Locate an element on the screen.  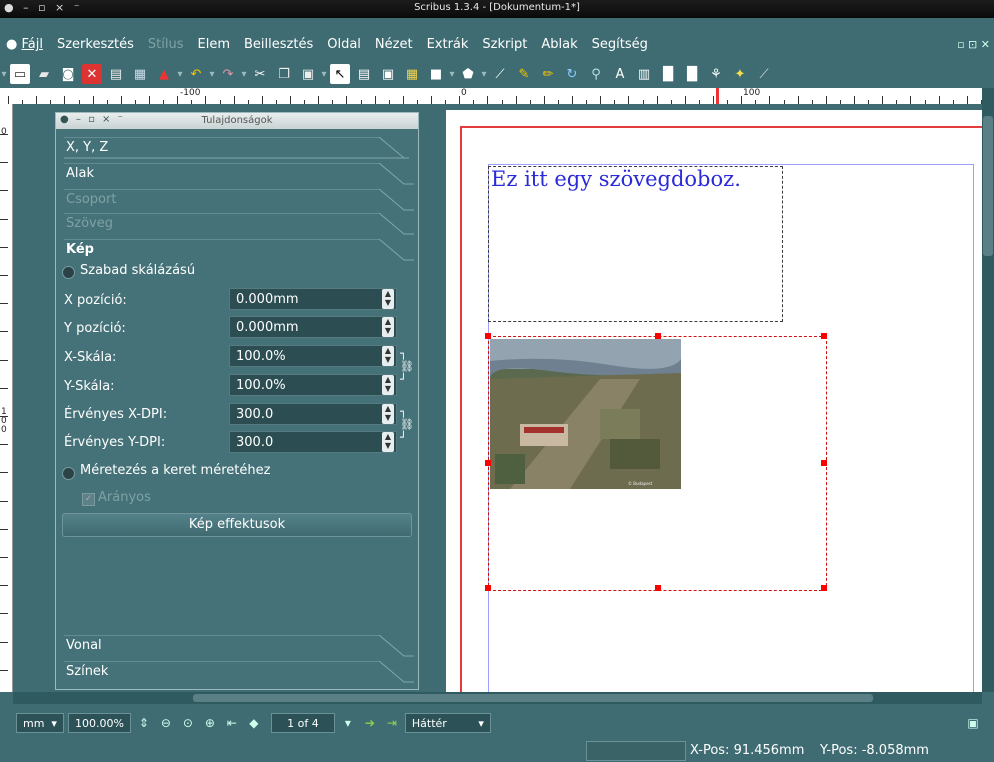
open-icon: ▰ is located at coordinates (44, 74).